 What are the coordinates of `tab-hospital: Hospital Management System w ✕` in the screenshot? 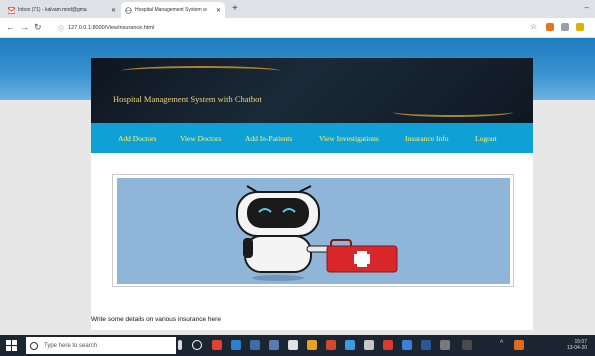 It's located at (173, 10).